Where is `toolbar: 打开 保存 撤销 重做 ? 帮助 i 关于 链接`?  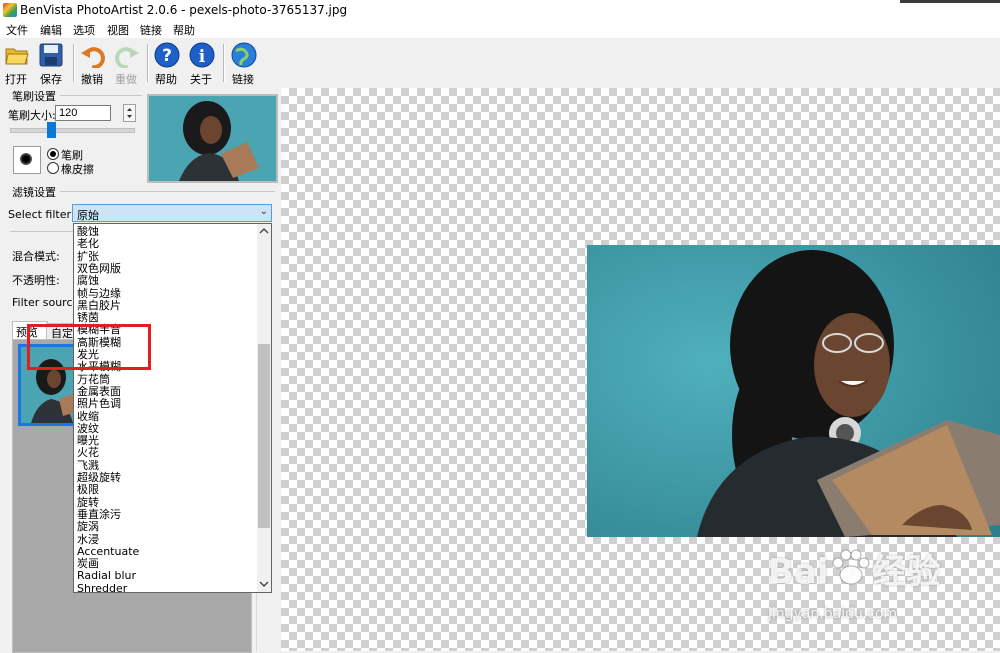 toolbar: 打开 保存 撤销 重做 ? 帮助 i 关于 链接 is located at coordinates (500, 63).